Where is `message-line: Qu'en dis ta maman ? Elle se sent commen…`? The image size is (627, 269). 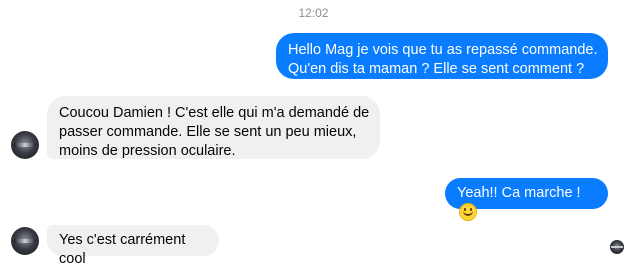
message-line: Qu'en dis ta maman ? Elle se sent commen… is located at coordinates (436, 69).